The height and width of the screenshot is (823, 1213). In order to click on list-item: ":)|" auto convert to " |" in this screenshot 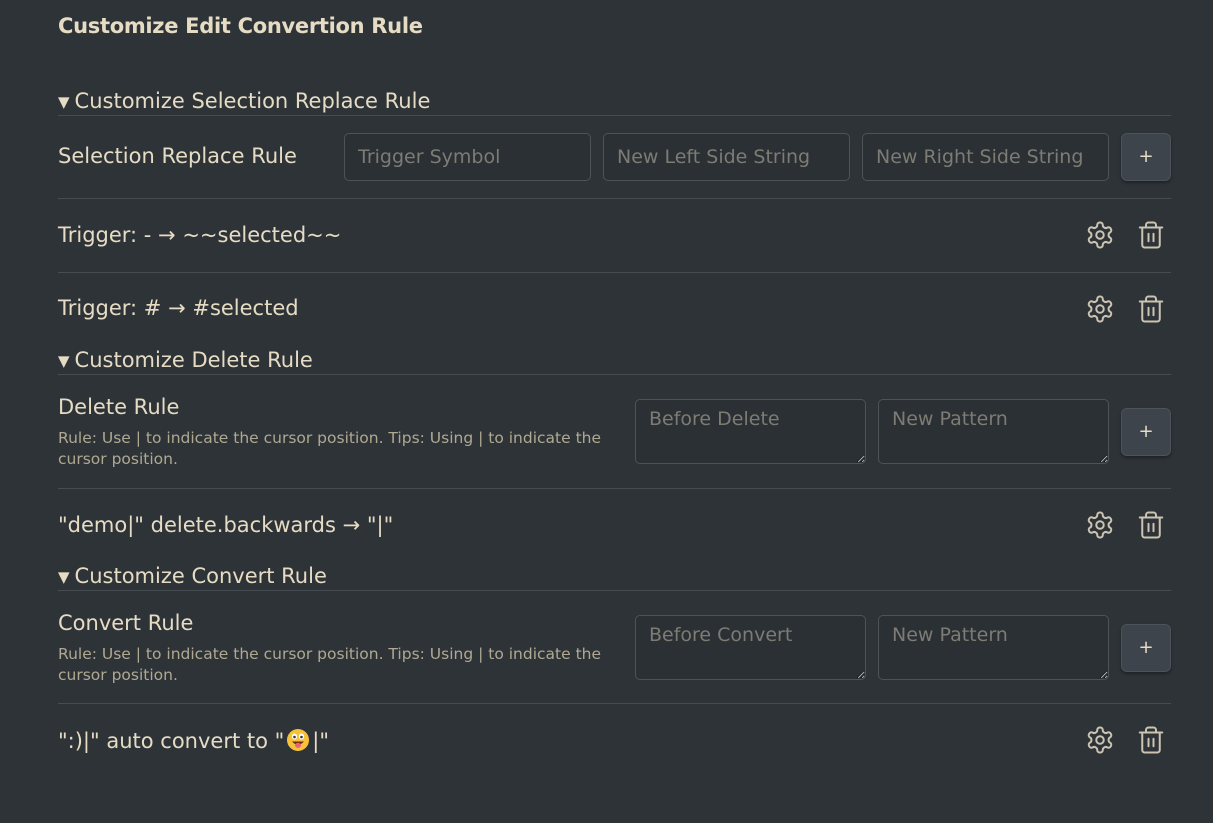, I will do `click(614, 741)`.